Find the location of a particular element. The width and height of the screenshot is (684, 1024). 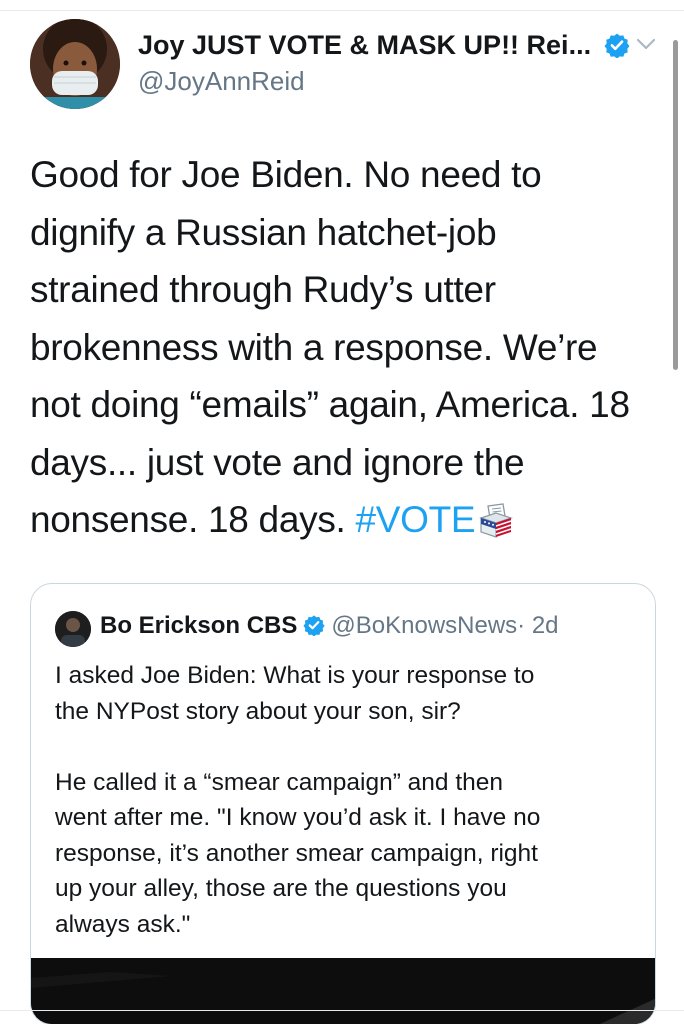

divider-top is located at coordinates (342, 10).